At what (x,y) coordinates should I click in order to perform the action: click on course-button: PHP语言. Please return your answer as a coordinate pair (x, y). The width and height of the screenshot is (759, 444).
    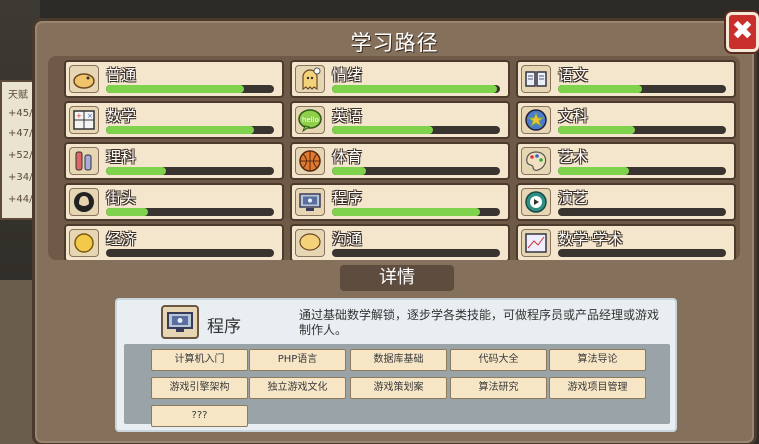
    Looking at the image, I should click on (297, 360).